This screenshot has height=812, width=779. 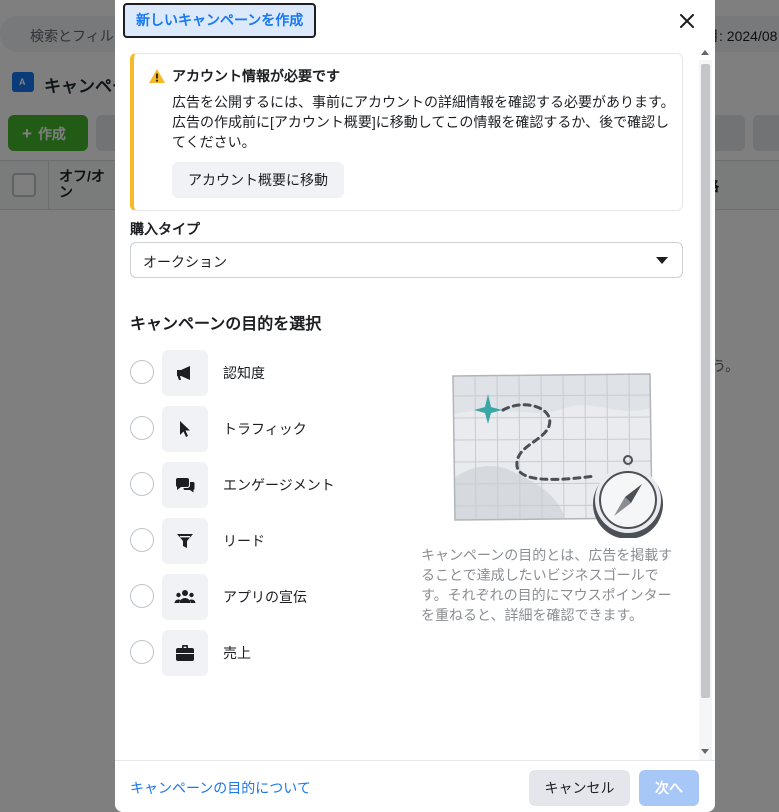 I want to click on funnel-icon, so click(x=185, y=541).